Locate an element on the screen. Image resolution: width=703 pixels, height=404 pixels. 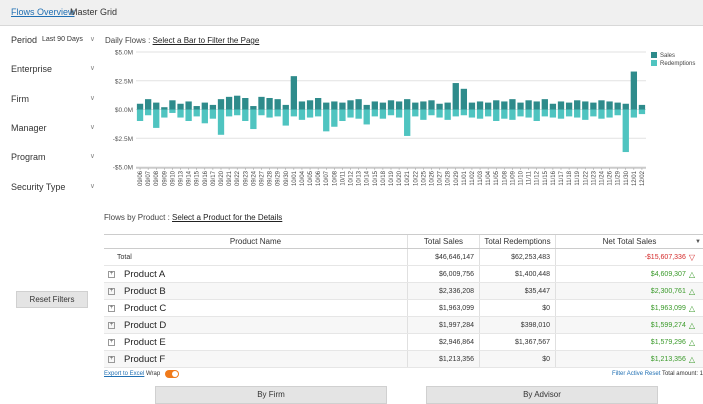
export-to-excel-link: Export to Excel is located at coordinates (124, 374).